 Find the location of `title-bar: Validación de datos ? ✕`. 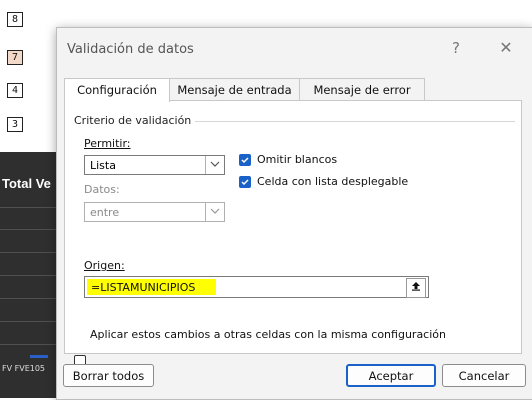

title-bar: Validación de datos ? ✕ is located at coordinates (294, 49).